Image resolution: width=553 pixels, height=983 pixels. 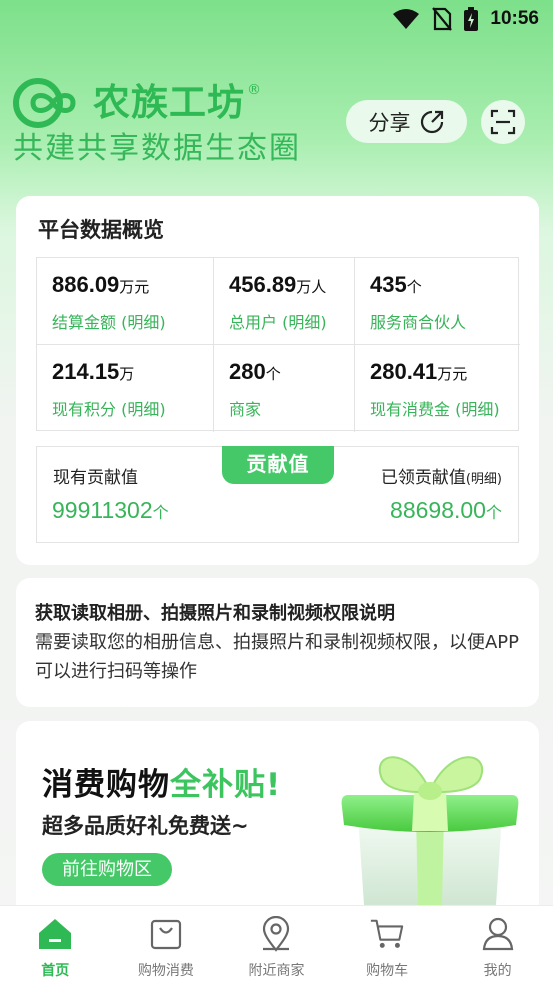 What do you see at coordinates (471, 19) in the screenshot?
I see `battery-charging-icon` at bounding box center [471, 19].